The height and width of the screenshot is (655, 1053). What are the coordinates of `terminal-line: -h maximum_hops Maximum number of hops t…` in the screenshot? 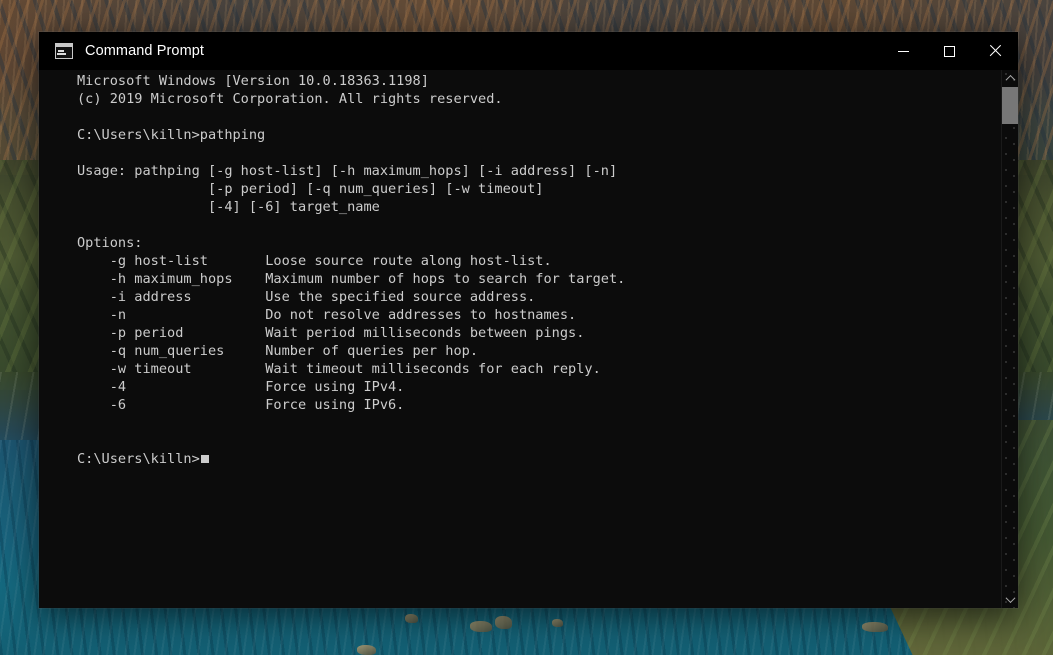 It's located at (351, 279).